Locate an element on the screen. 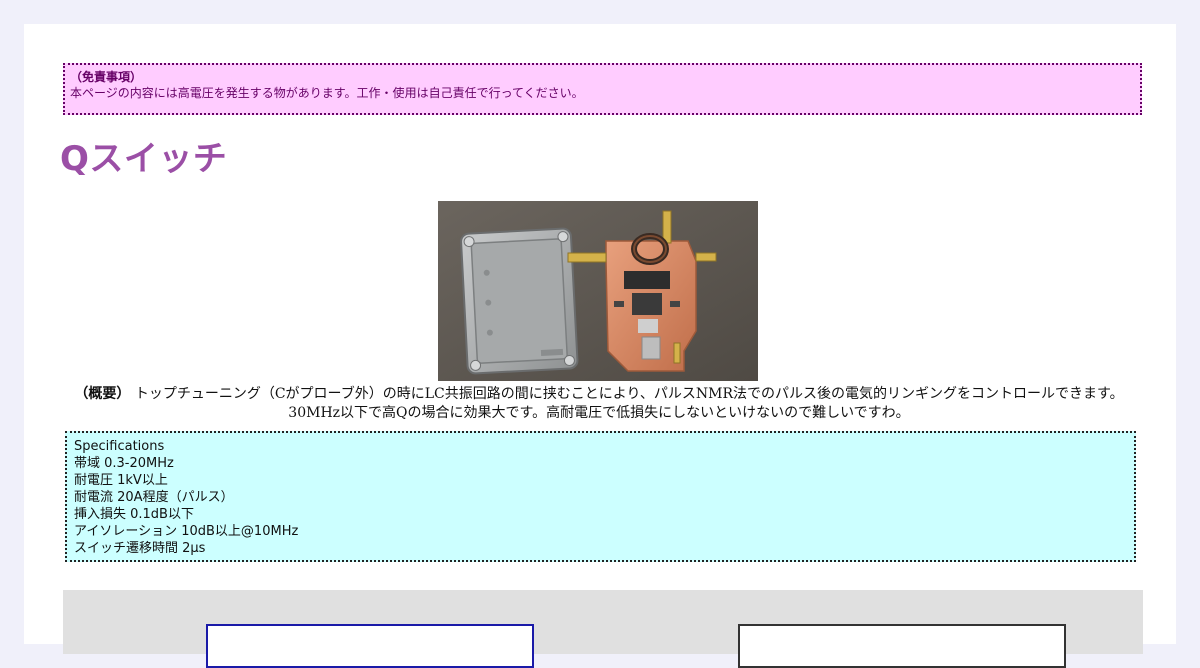  link-box-right is located at coordinates (902, 646).